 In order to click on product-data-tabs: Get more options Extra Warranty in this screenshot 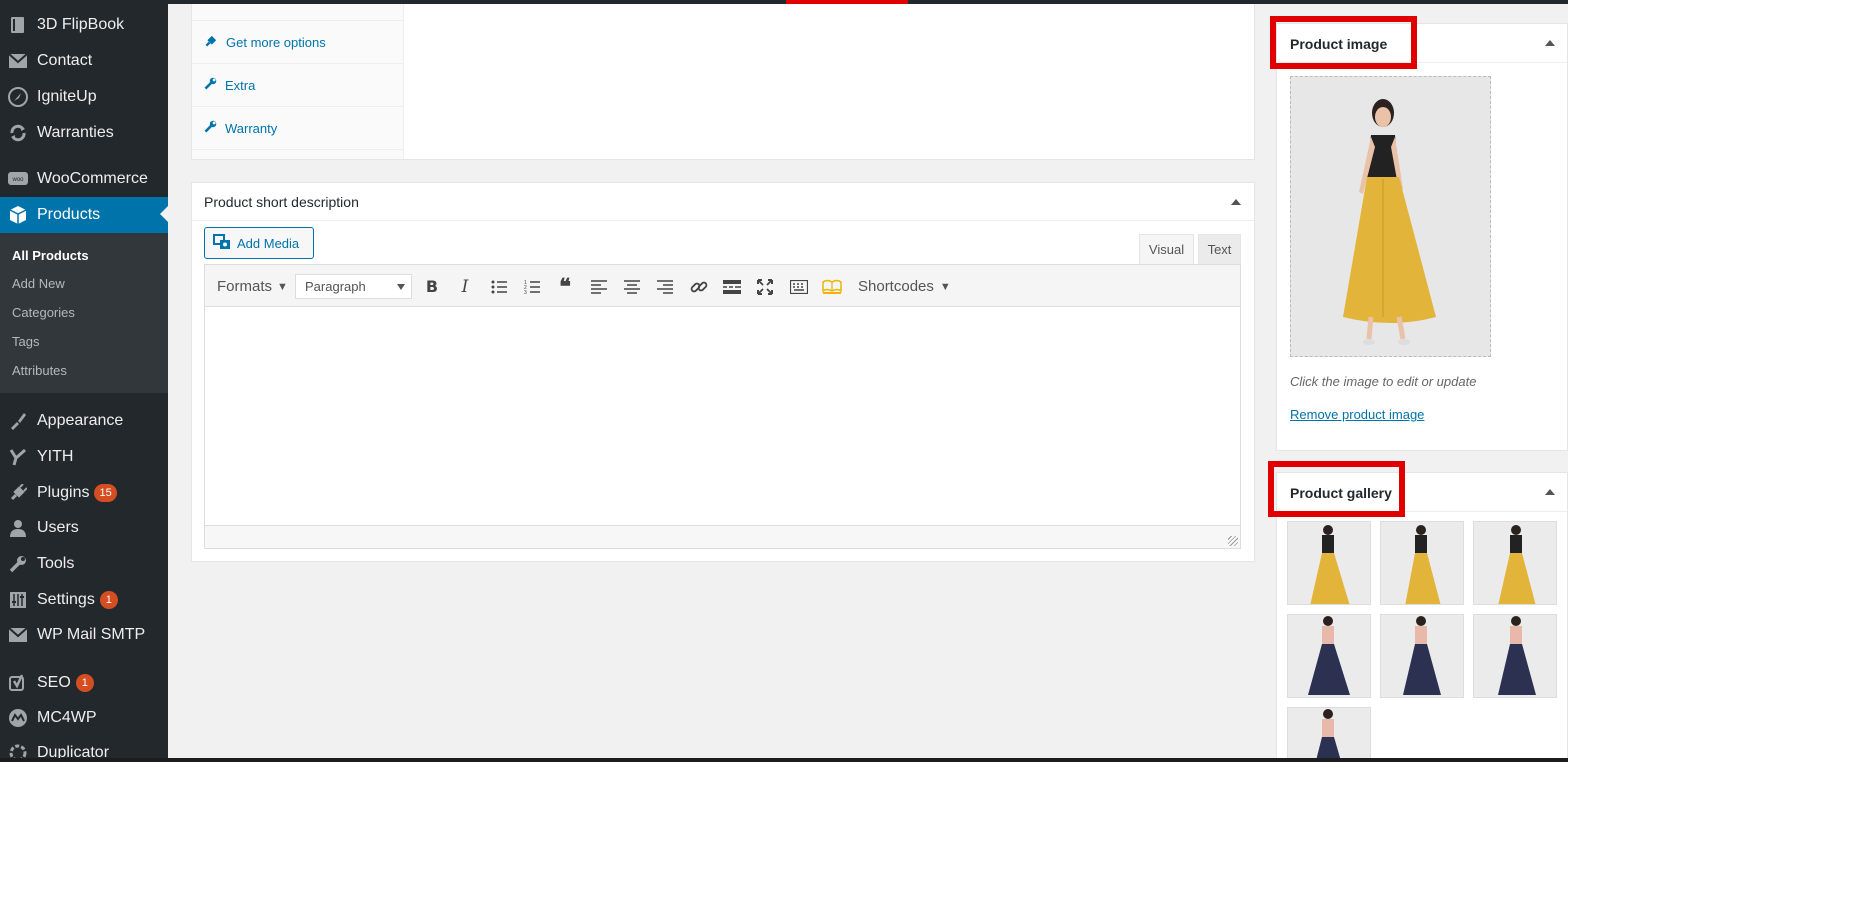, I will do `click(298, 79)`.